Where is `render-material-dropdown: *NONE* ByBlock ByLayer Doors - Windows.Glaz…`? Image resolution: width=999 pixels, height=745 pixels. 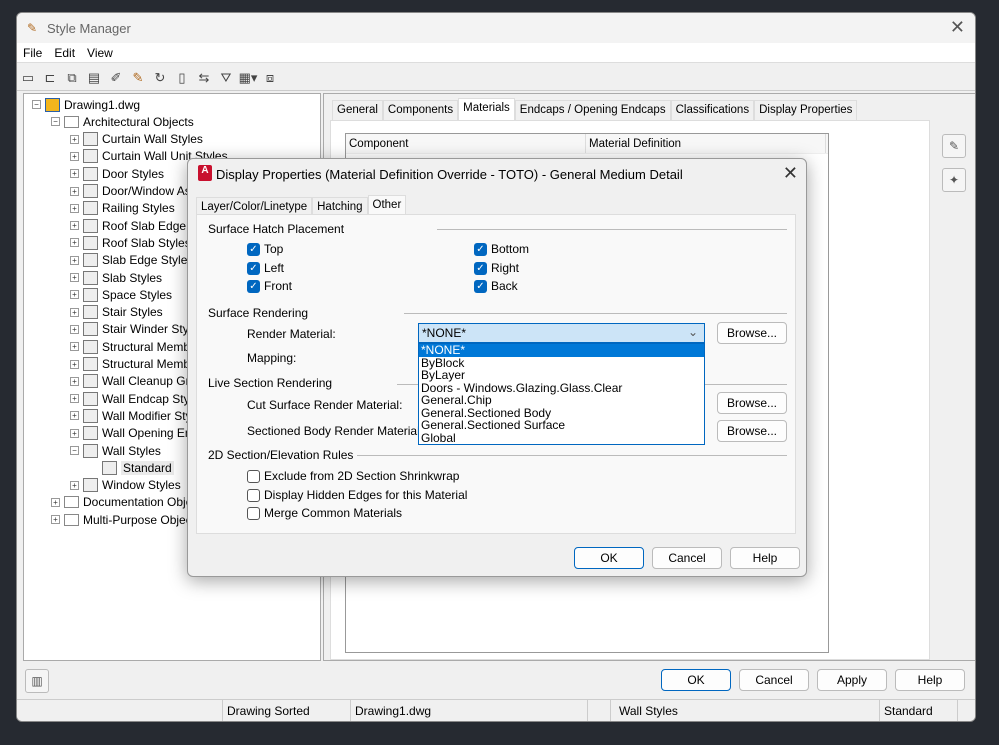 render-material-dropdown: *NONE* ByBlock ByLayer Doors - Windows.Glaz… is located at coordinates (561, 394).